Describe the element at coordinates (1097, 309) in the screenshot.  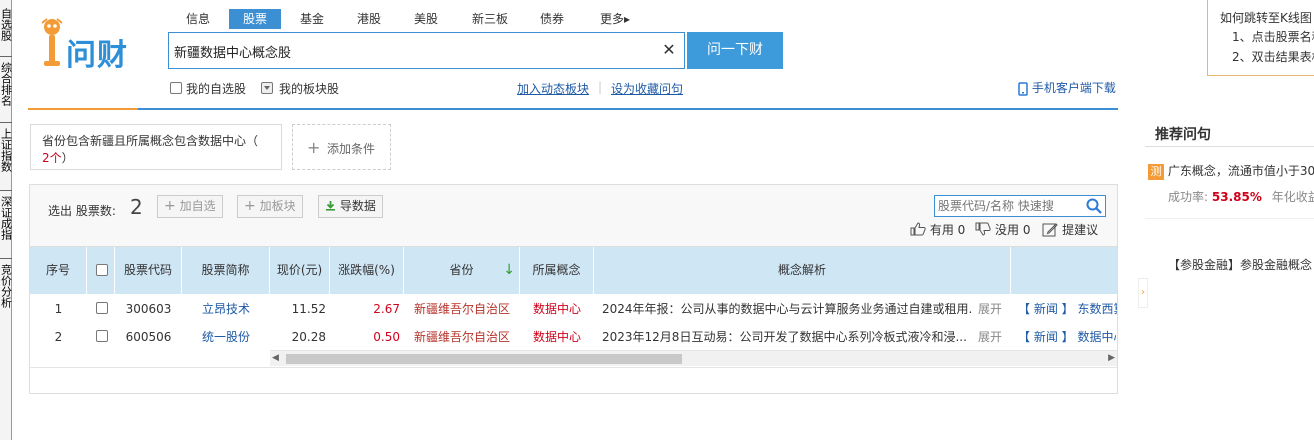
I see `news-more-link: 东数西算` at that location.